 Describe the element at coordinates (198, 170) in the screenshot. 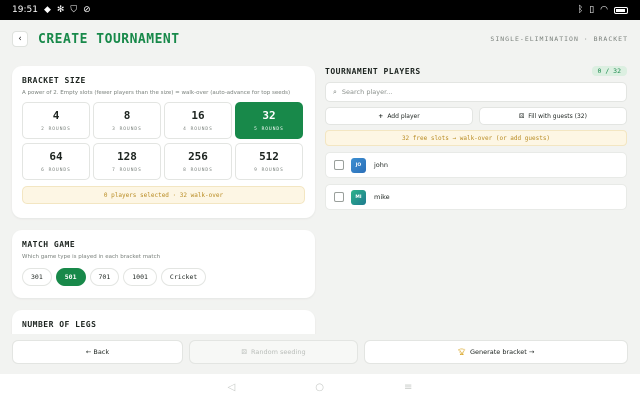

I see `bracket-rounds-label: 8 ROUNDS` at that location.